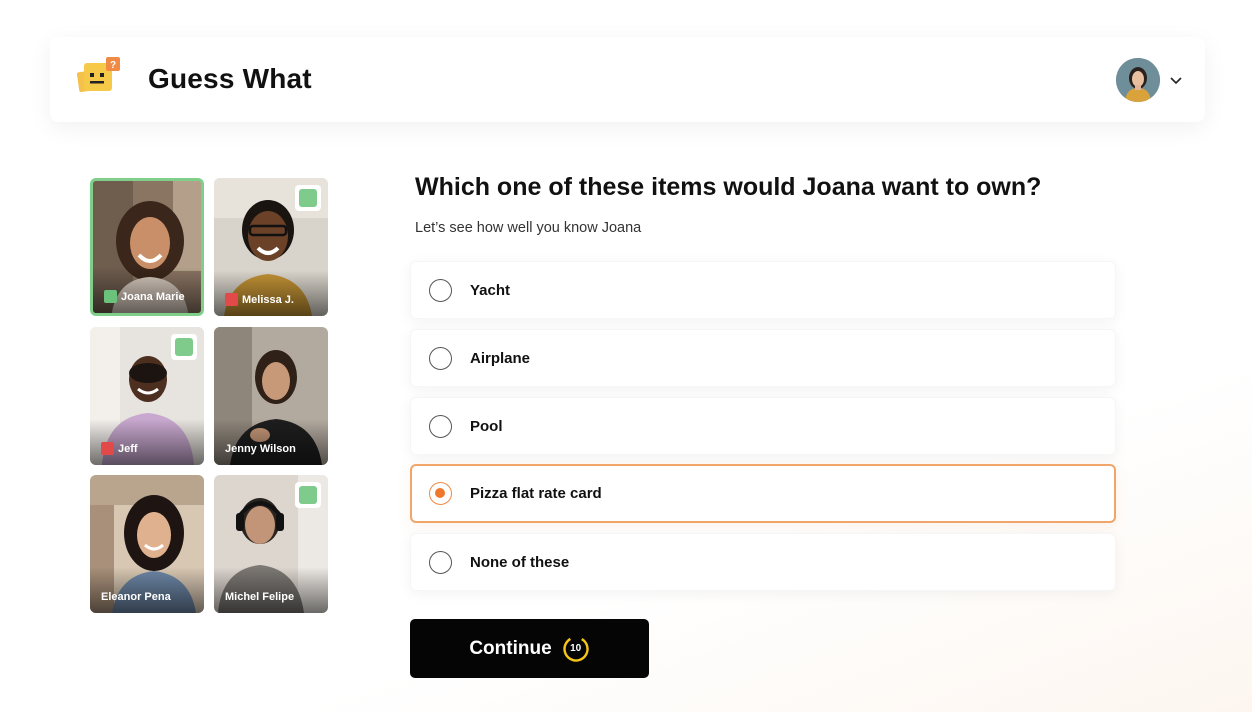 This screenshot has height=712, width=1252. Describe the element at coordinates (260, 449) in the screenshot. I see `participant-name: Jenny Wilson` at that location.